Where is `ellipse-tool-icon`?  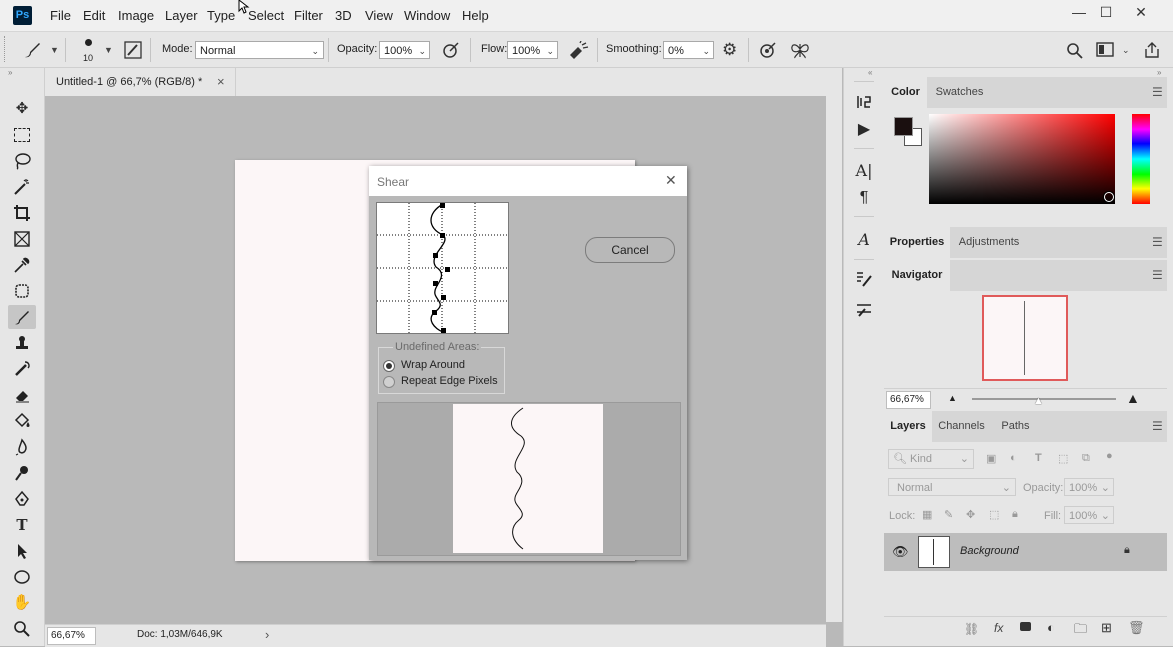 ellipse-tool-icon is located at coordinates (22, 577).